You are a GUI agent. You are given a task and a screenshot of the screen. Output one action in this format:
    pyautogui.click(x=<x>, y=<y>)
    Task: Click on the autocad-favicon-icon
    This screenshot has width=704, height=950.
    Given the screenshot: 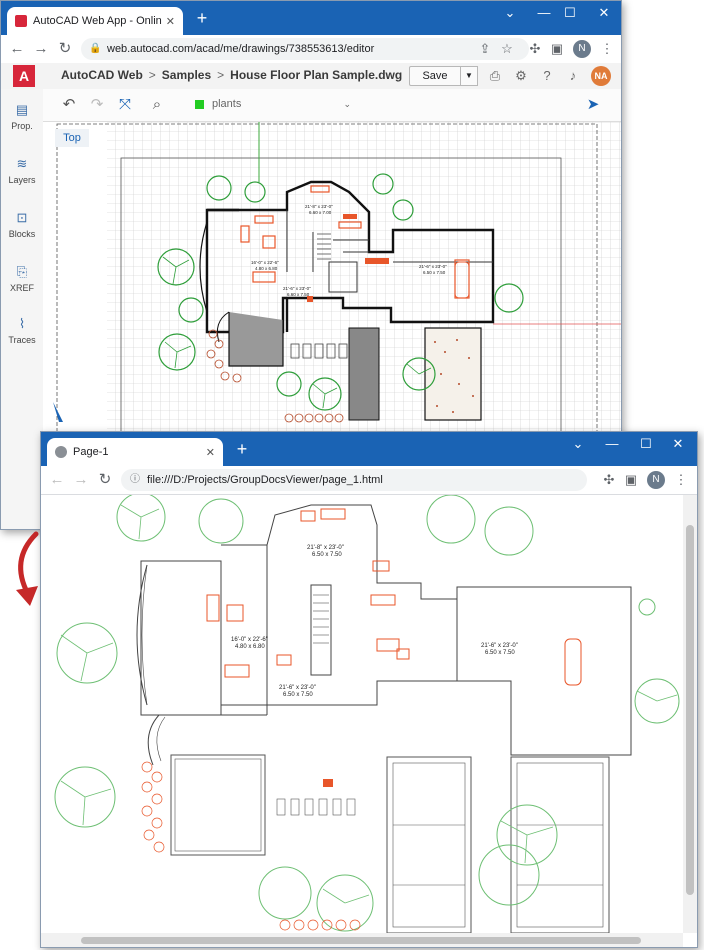 What is the action you would take?
    pyautogui.click(x=21, y=21)
    